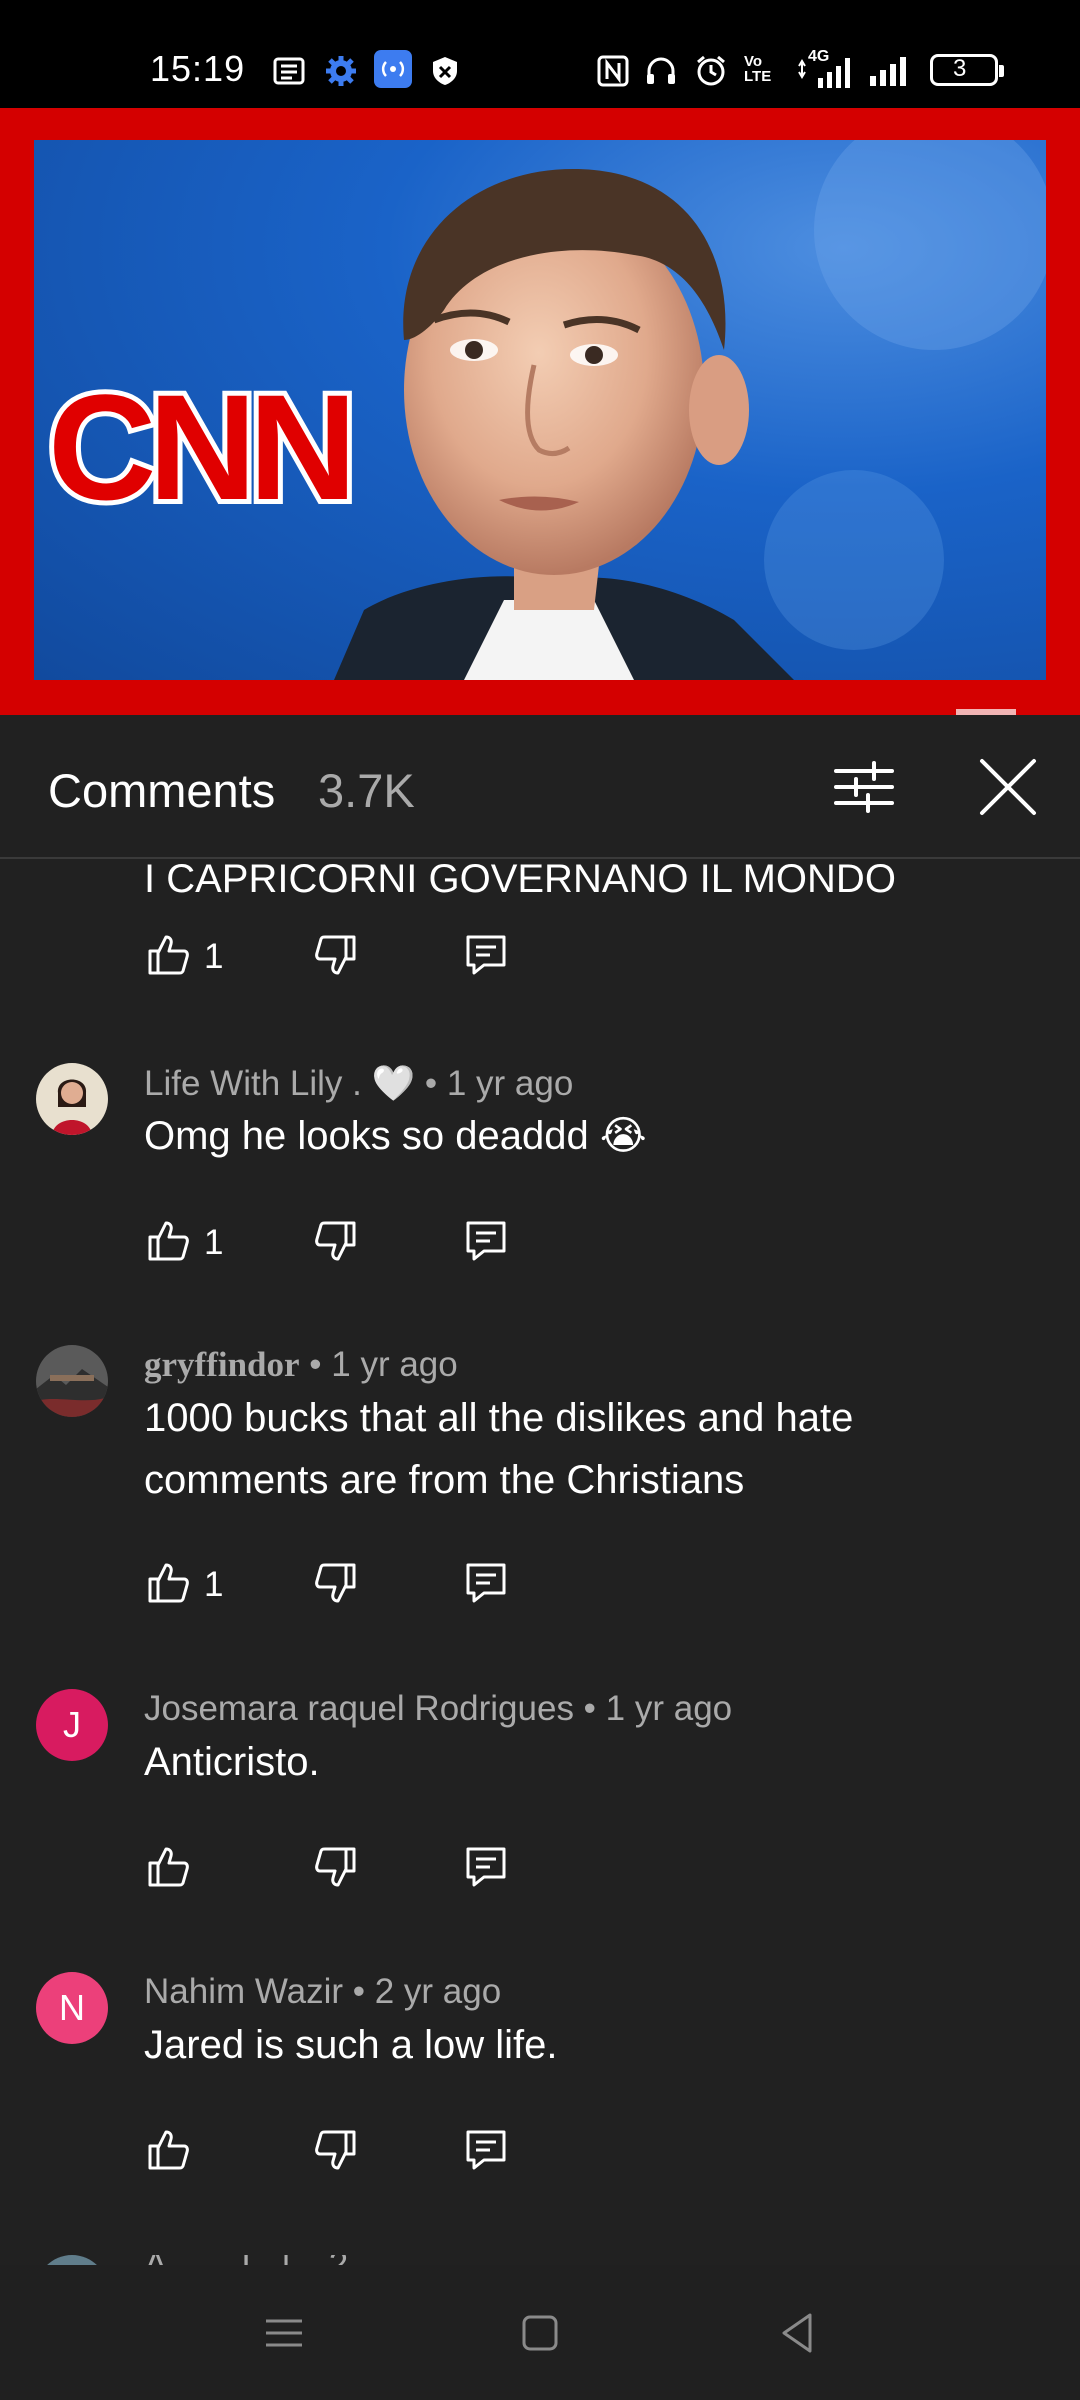 The image size is (1080, 2400). I want to click on close-icon, so click(1008, 787).